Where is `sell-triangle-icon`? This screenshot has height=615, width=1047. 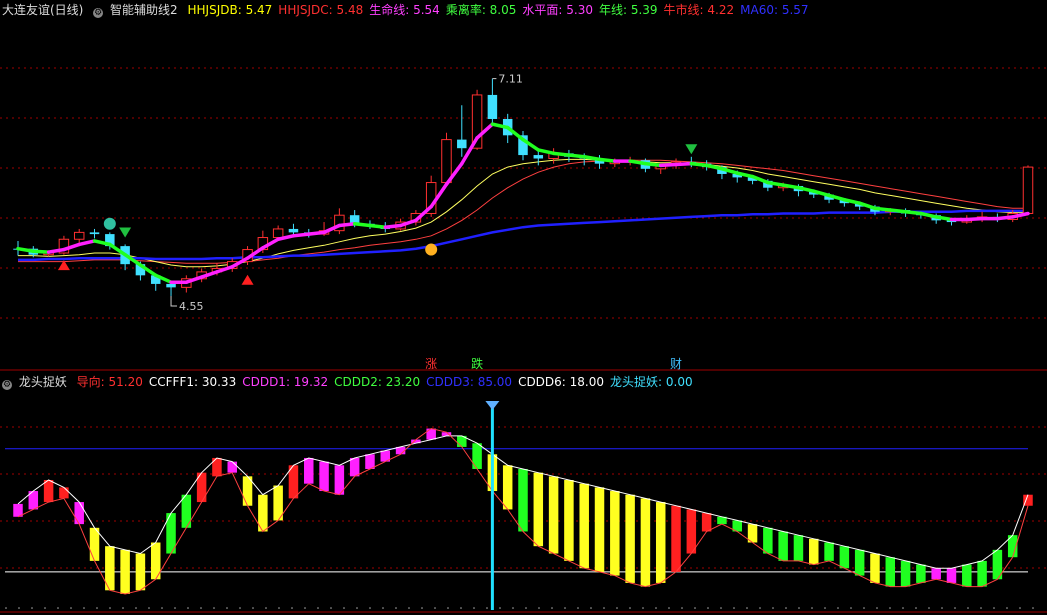
sell-triangle-icon is located at coordinates (691, 149).